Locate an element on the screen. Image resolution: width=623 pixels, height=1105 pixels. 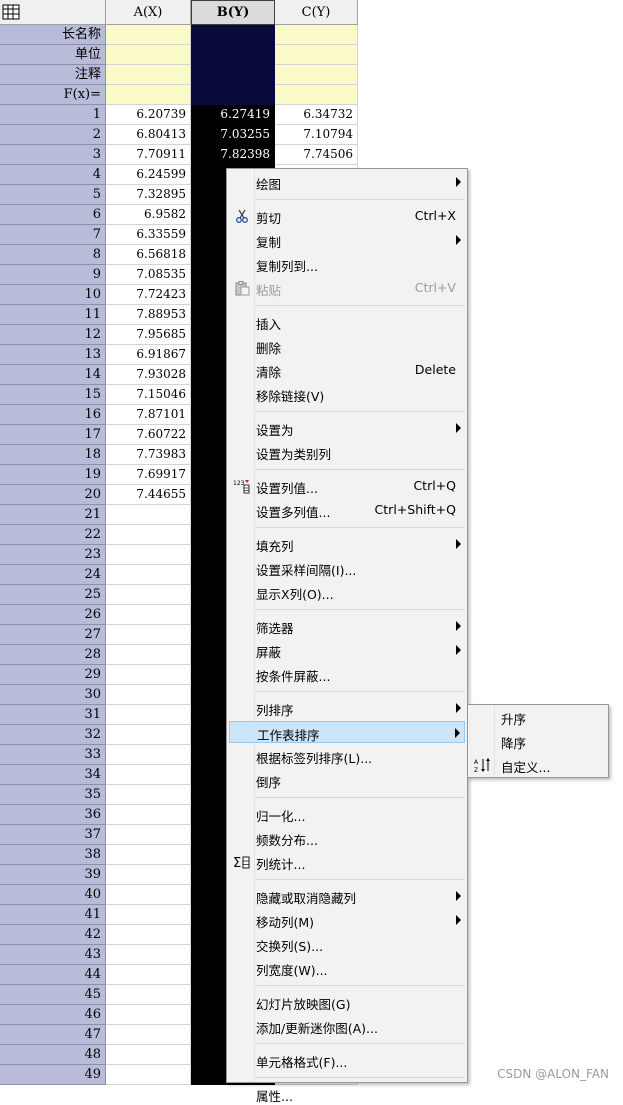
cell-b: 6.27419 is located at coordinates (233, 115).